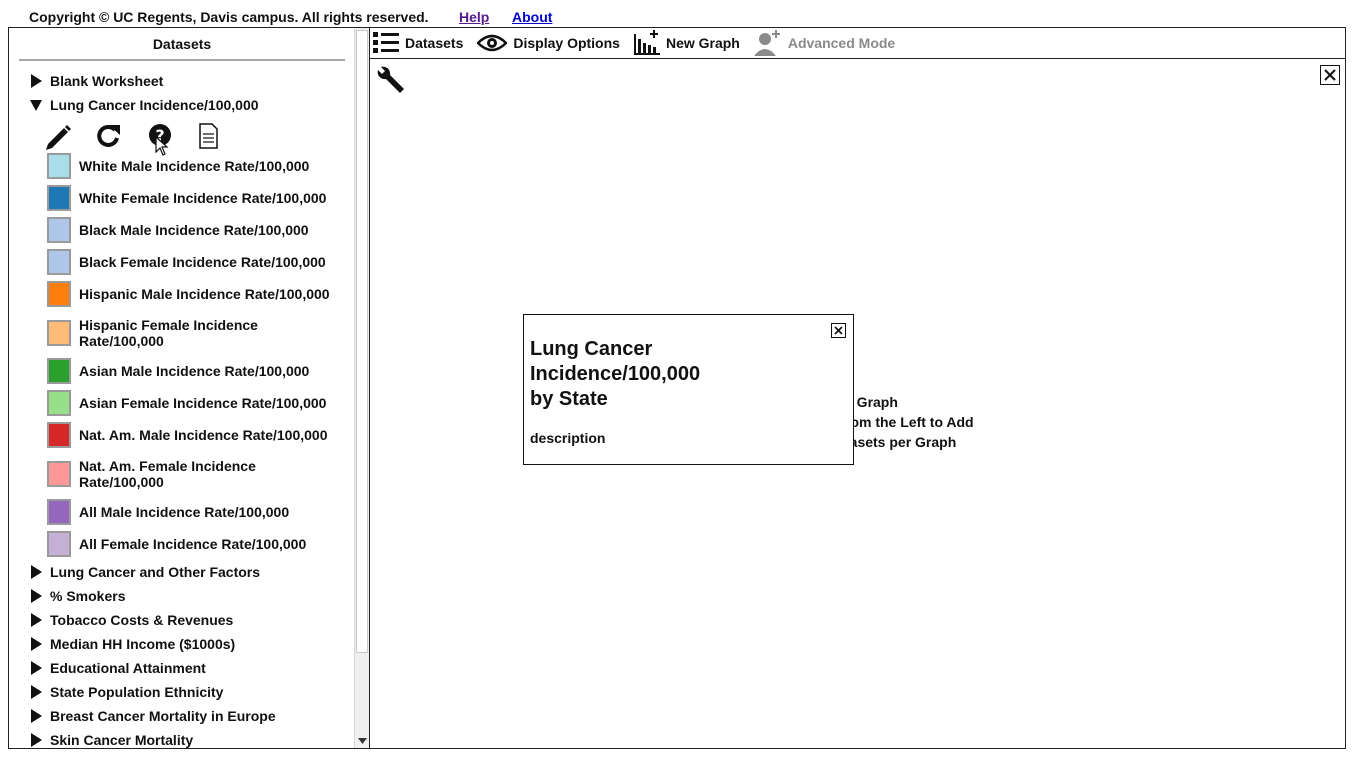 This screenshot has width=1366, height=768. Describe the element at coordinates (390, 80) in the screenshot. I see `wrench-icon` at that location.